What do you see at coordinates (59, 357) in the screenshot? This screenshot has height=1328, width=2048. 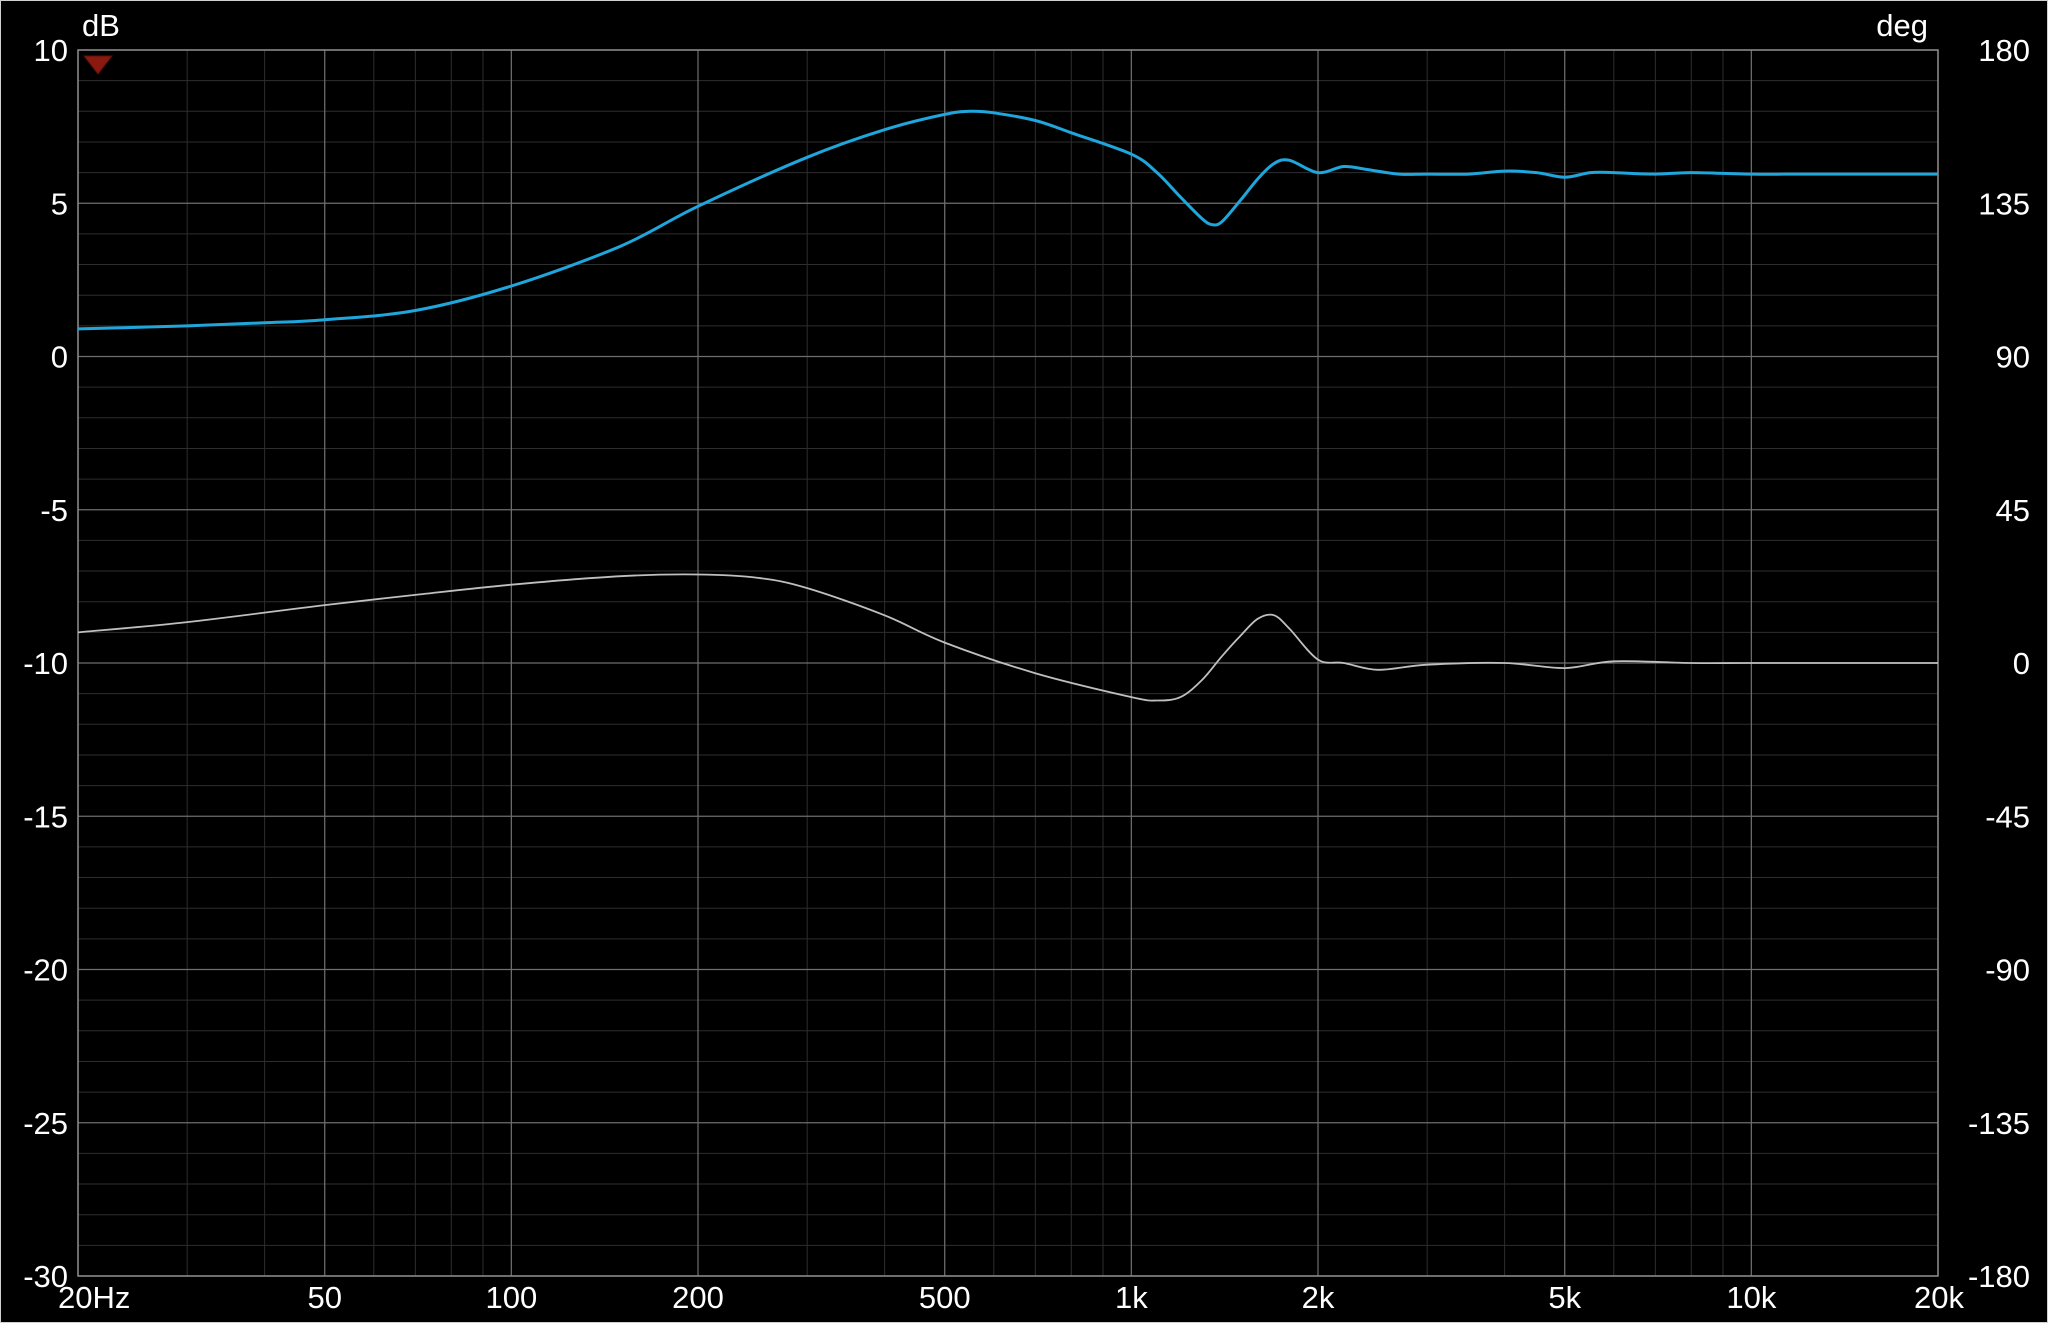 I see `y-left-tick-label: 0` at bounding box center [59, 357].